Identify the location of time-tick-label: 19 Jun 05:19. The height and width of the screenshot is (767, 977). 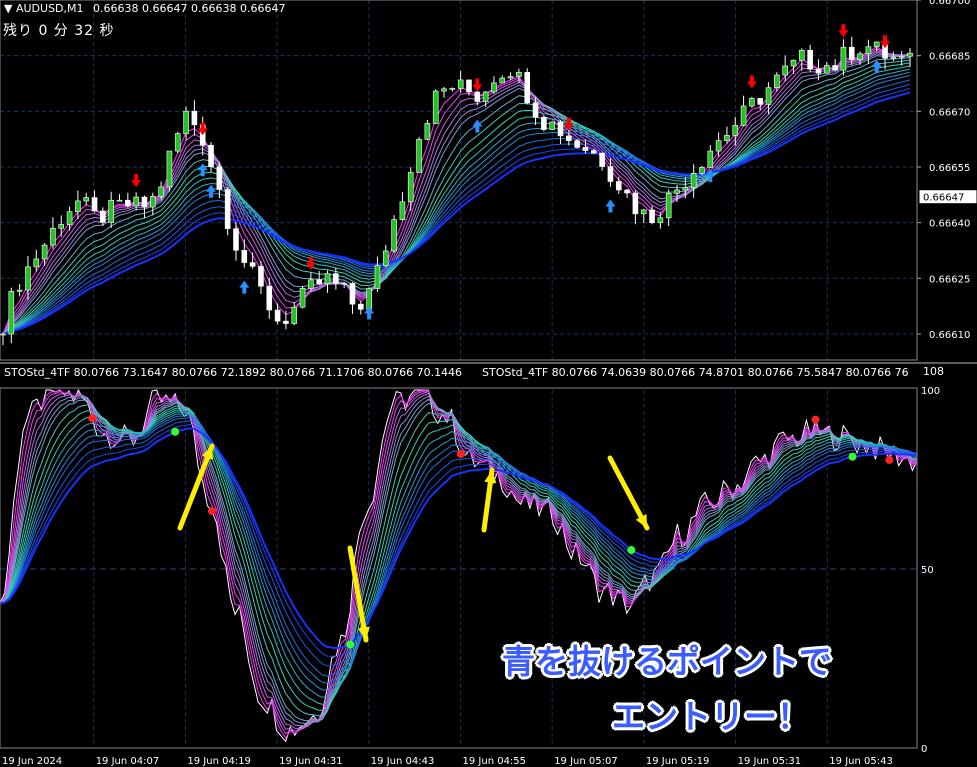
(678, 761).